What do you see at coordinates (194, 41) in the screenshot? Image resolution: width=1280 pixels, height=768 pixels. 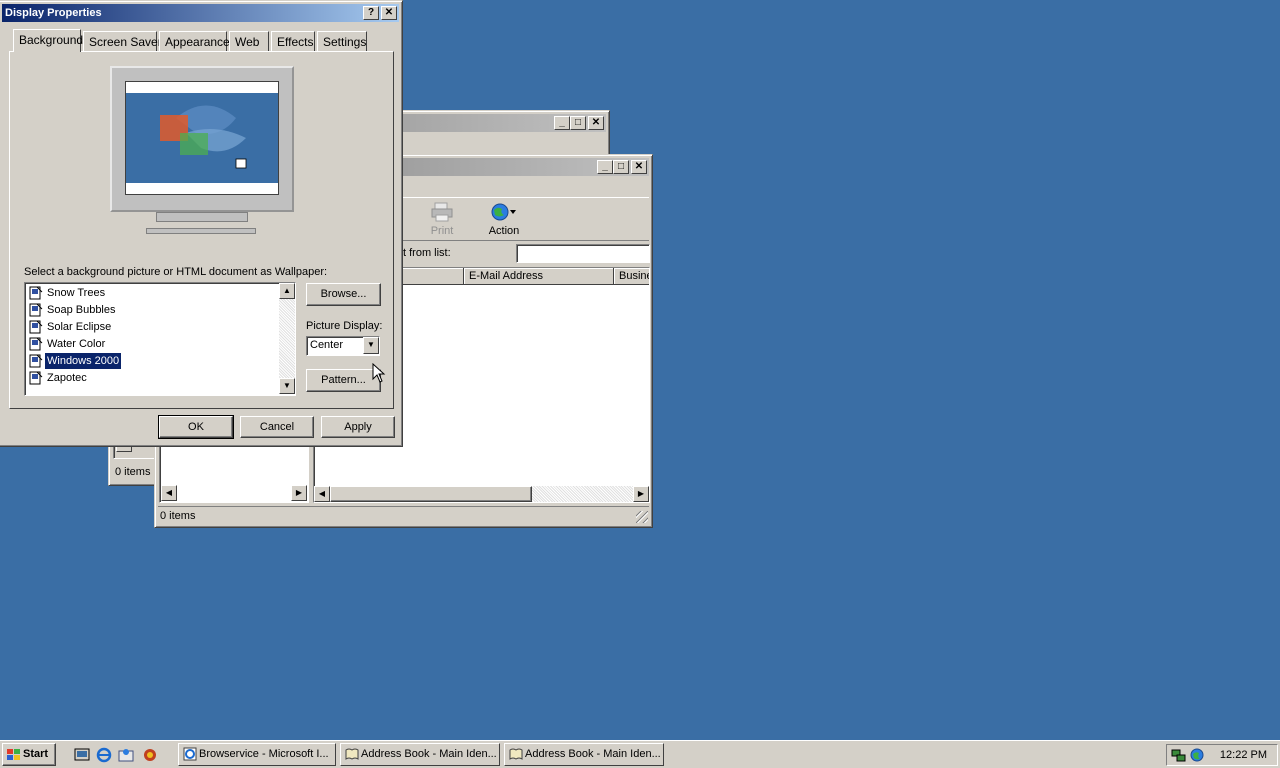 I see `tab-appearance: Appearance` at bounding box center [194, 41].